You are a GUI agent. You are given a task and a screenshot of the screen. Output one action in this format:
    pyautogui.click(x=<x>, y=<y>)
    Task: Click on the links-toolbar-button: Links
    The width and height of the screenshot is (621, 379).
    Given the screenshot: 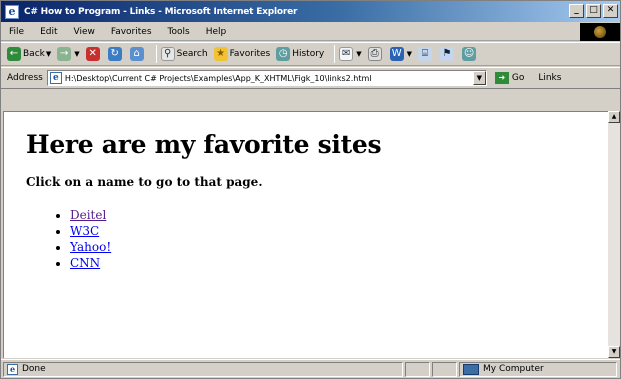 What is the action you would take?
    pyautogui.click(x=549, y=78)
    